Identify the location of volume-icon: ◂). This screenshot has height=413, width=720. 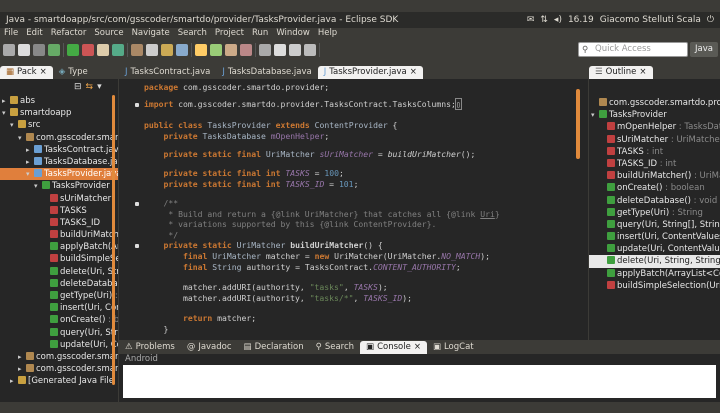
(558, 20).